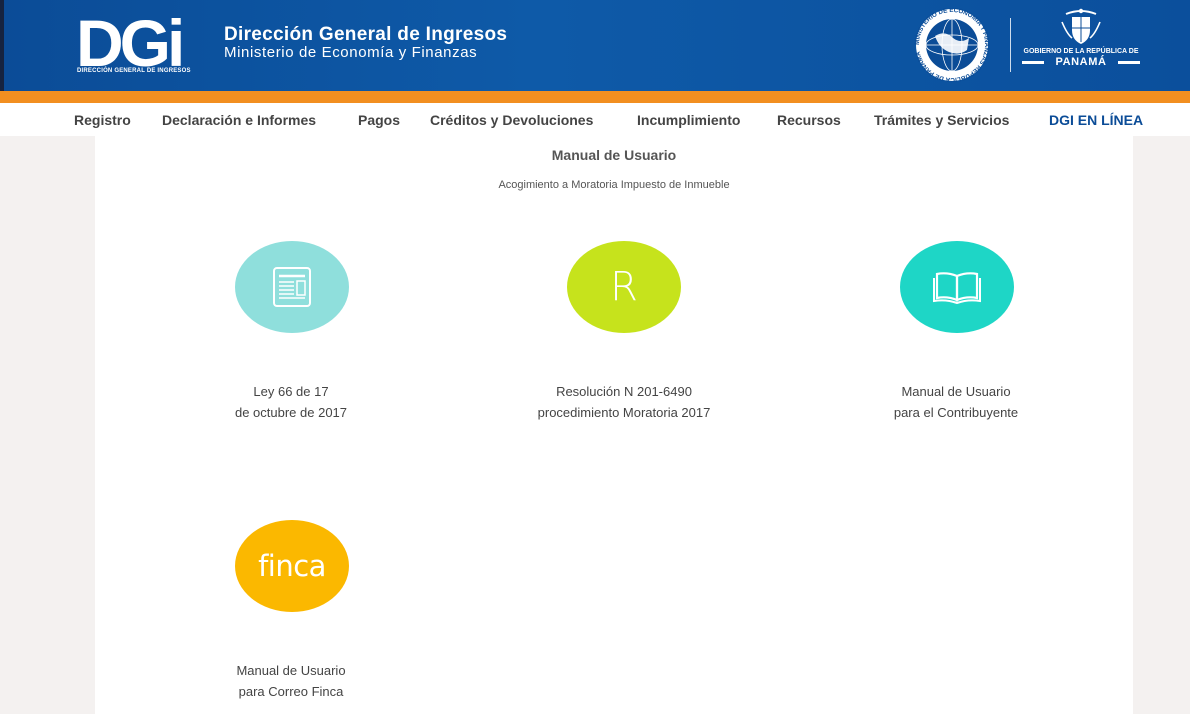 Image resolution: width=1190 pixels, height=714 pixels. What do you see at coordinates (134, 71) in the screenshot?
I see `logo-caption: DIRECCIÓN GENERAL DE INGRESOS` at bounding box center [134, 71].